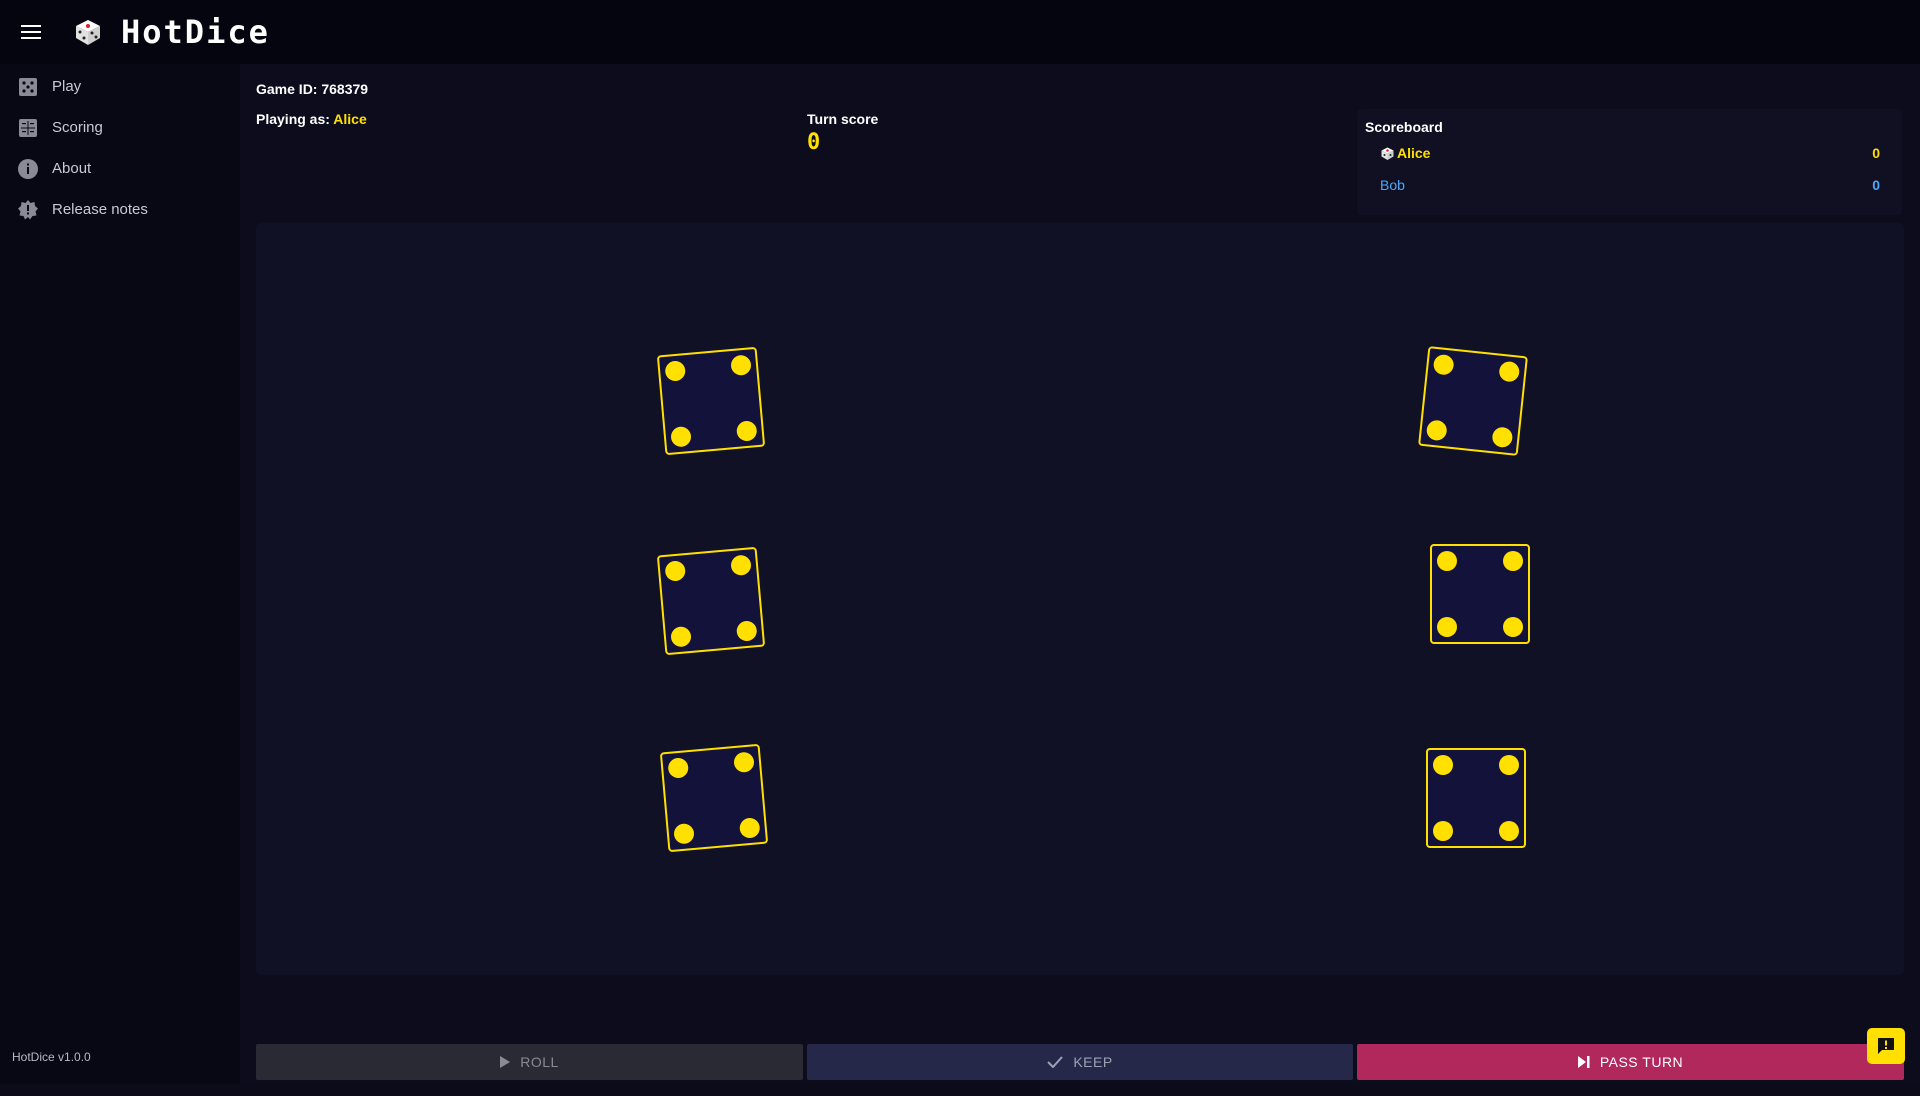  Describe the element at coordinates (28, 87) in the screenshot. I see `dice-icon` at that location.